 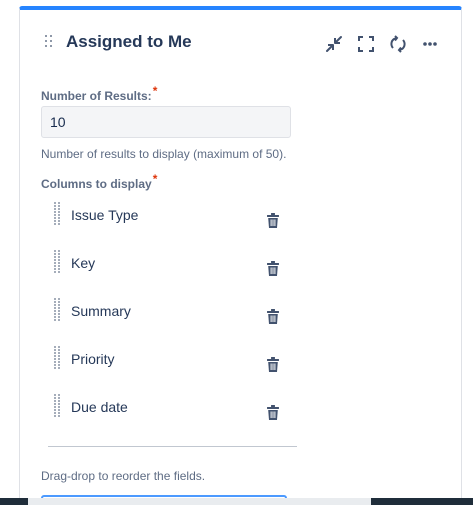 I want to click on column-item-priority: Priority, so click(x=172, y=368).